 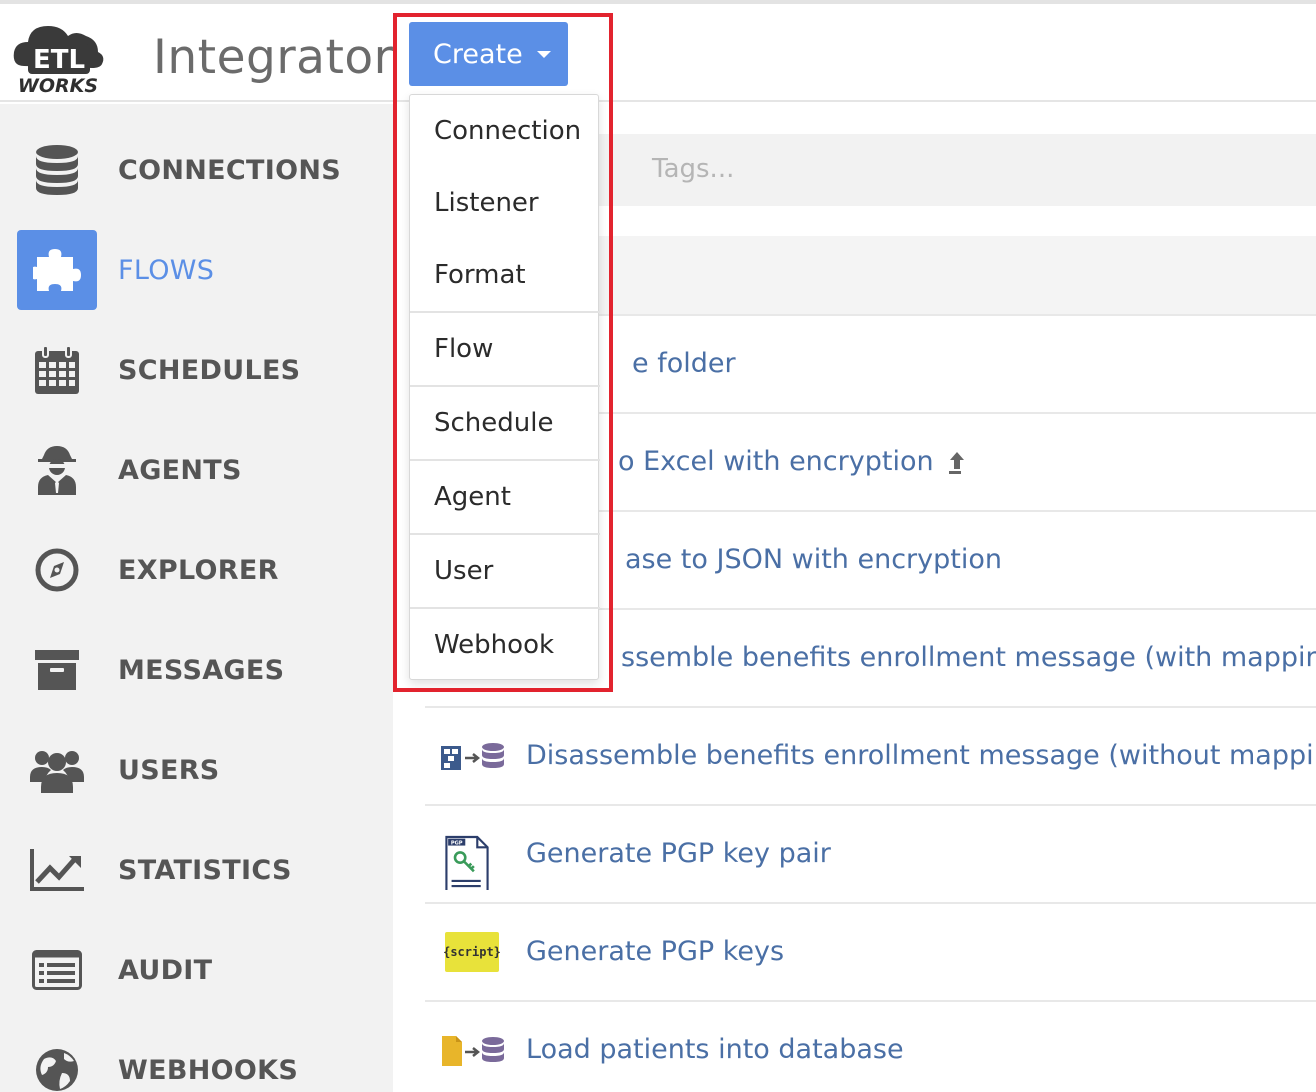 What do you see at coordinates (505, 497) in the screenshot?
I see `menu-item-agent: Agent` at bounding box center [505, 497].